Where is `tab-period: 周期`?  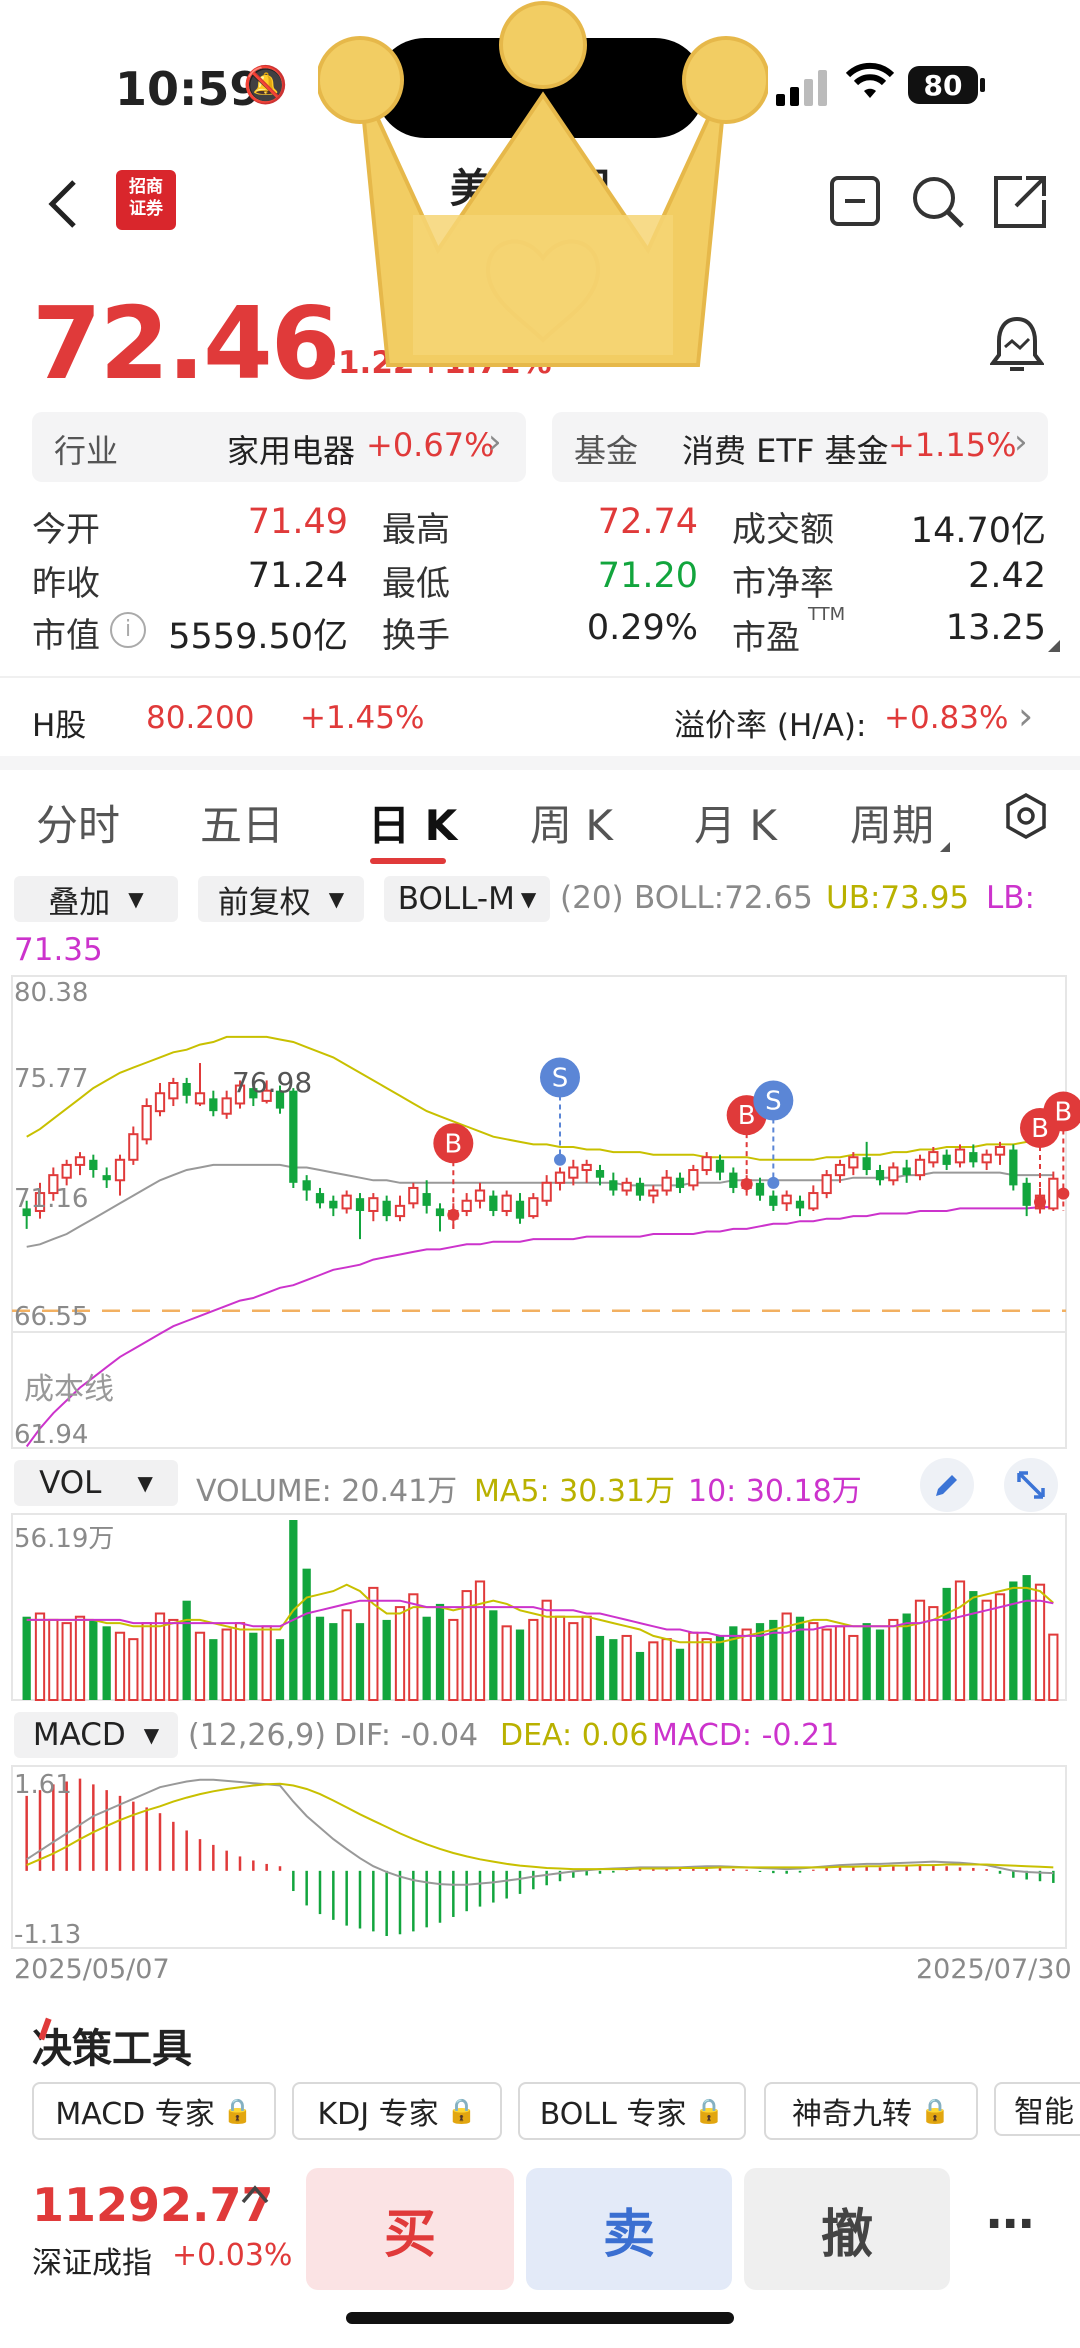
tab-period: 周期 is located at coordinates (892, 822).